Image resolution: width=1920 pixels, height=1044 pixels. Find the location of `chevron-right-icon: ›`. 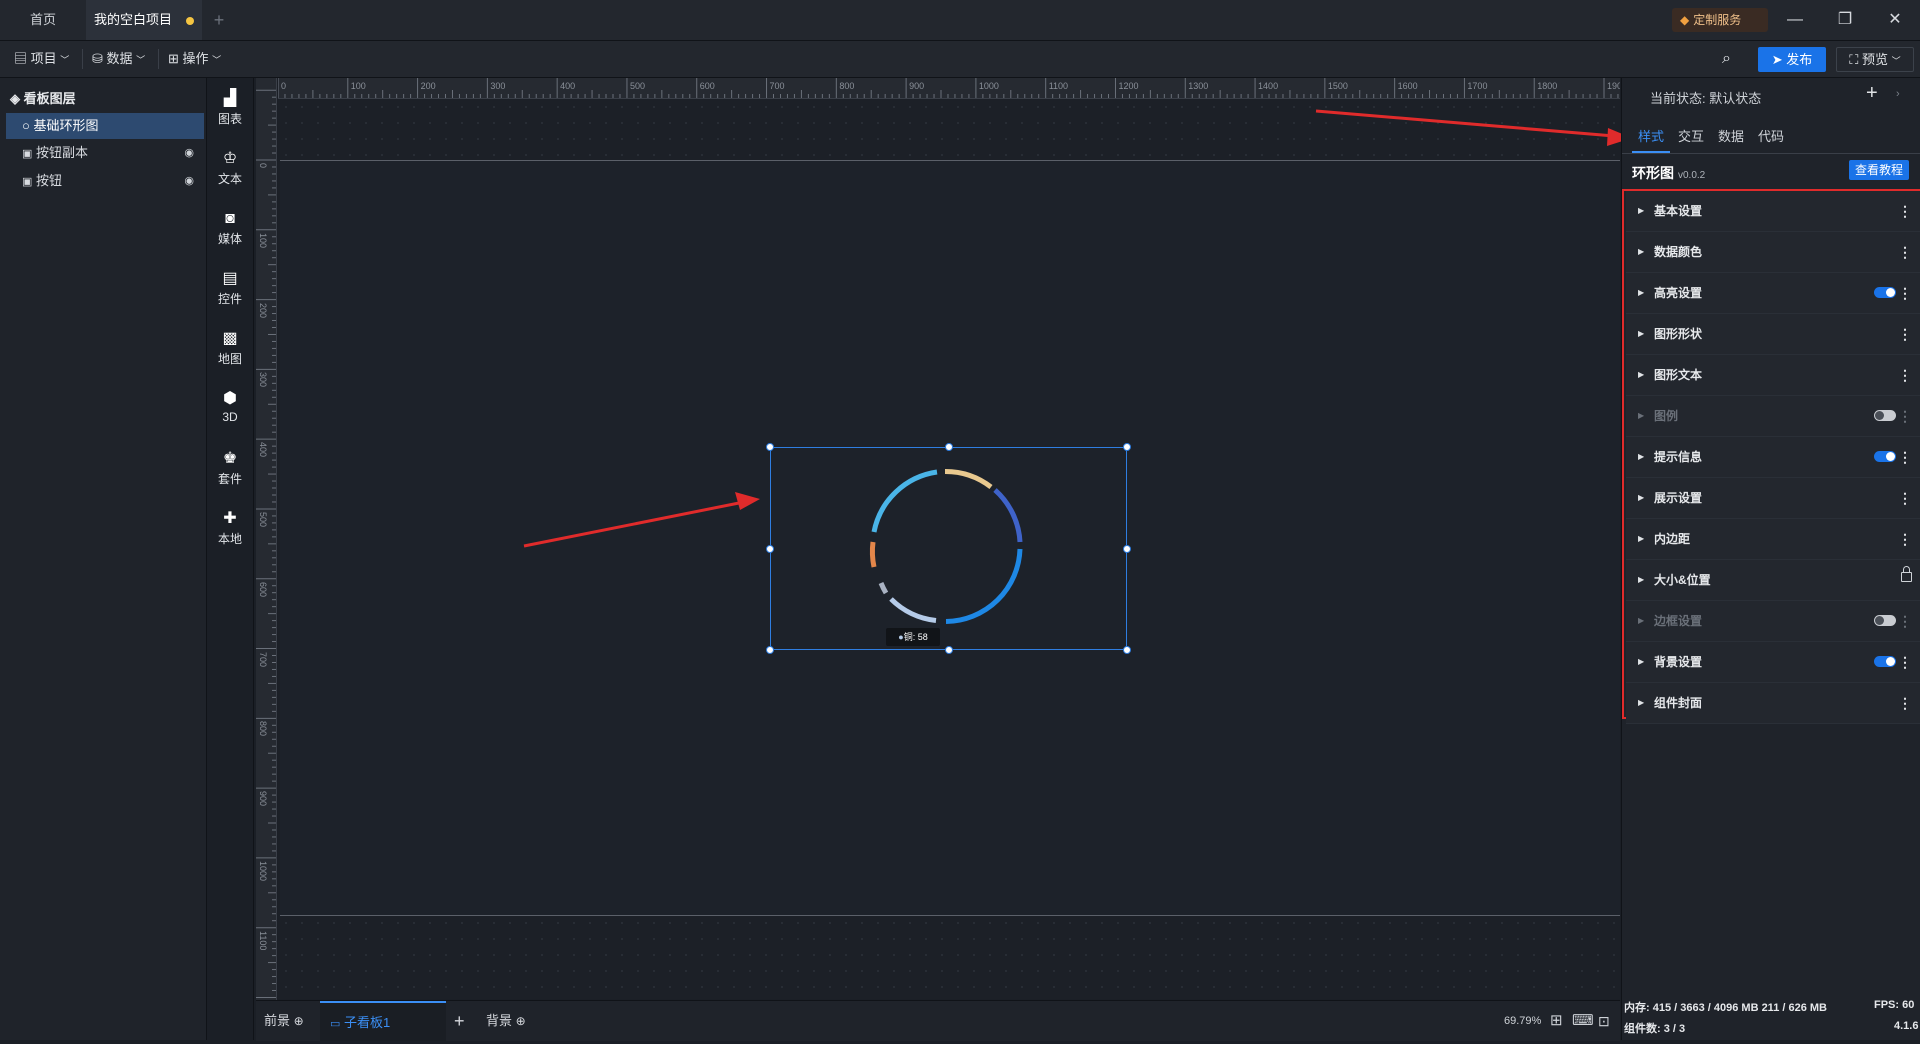

chevron-right-icon: › is located at coordinates (1898, 94).